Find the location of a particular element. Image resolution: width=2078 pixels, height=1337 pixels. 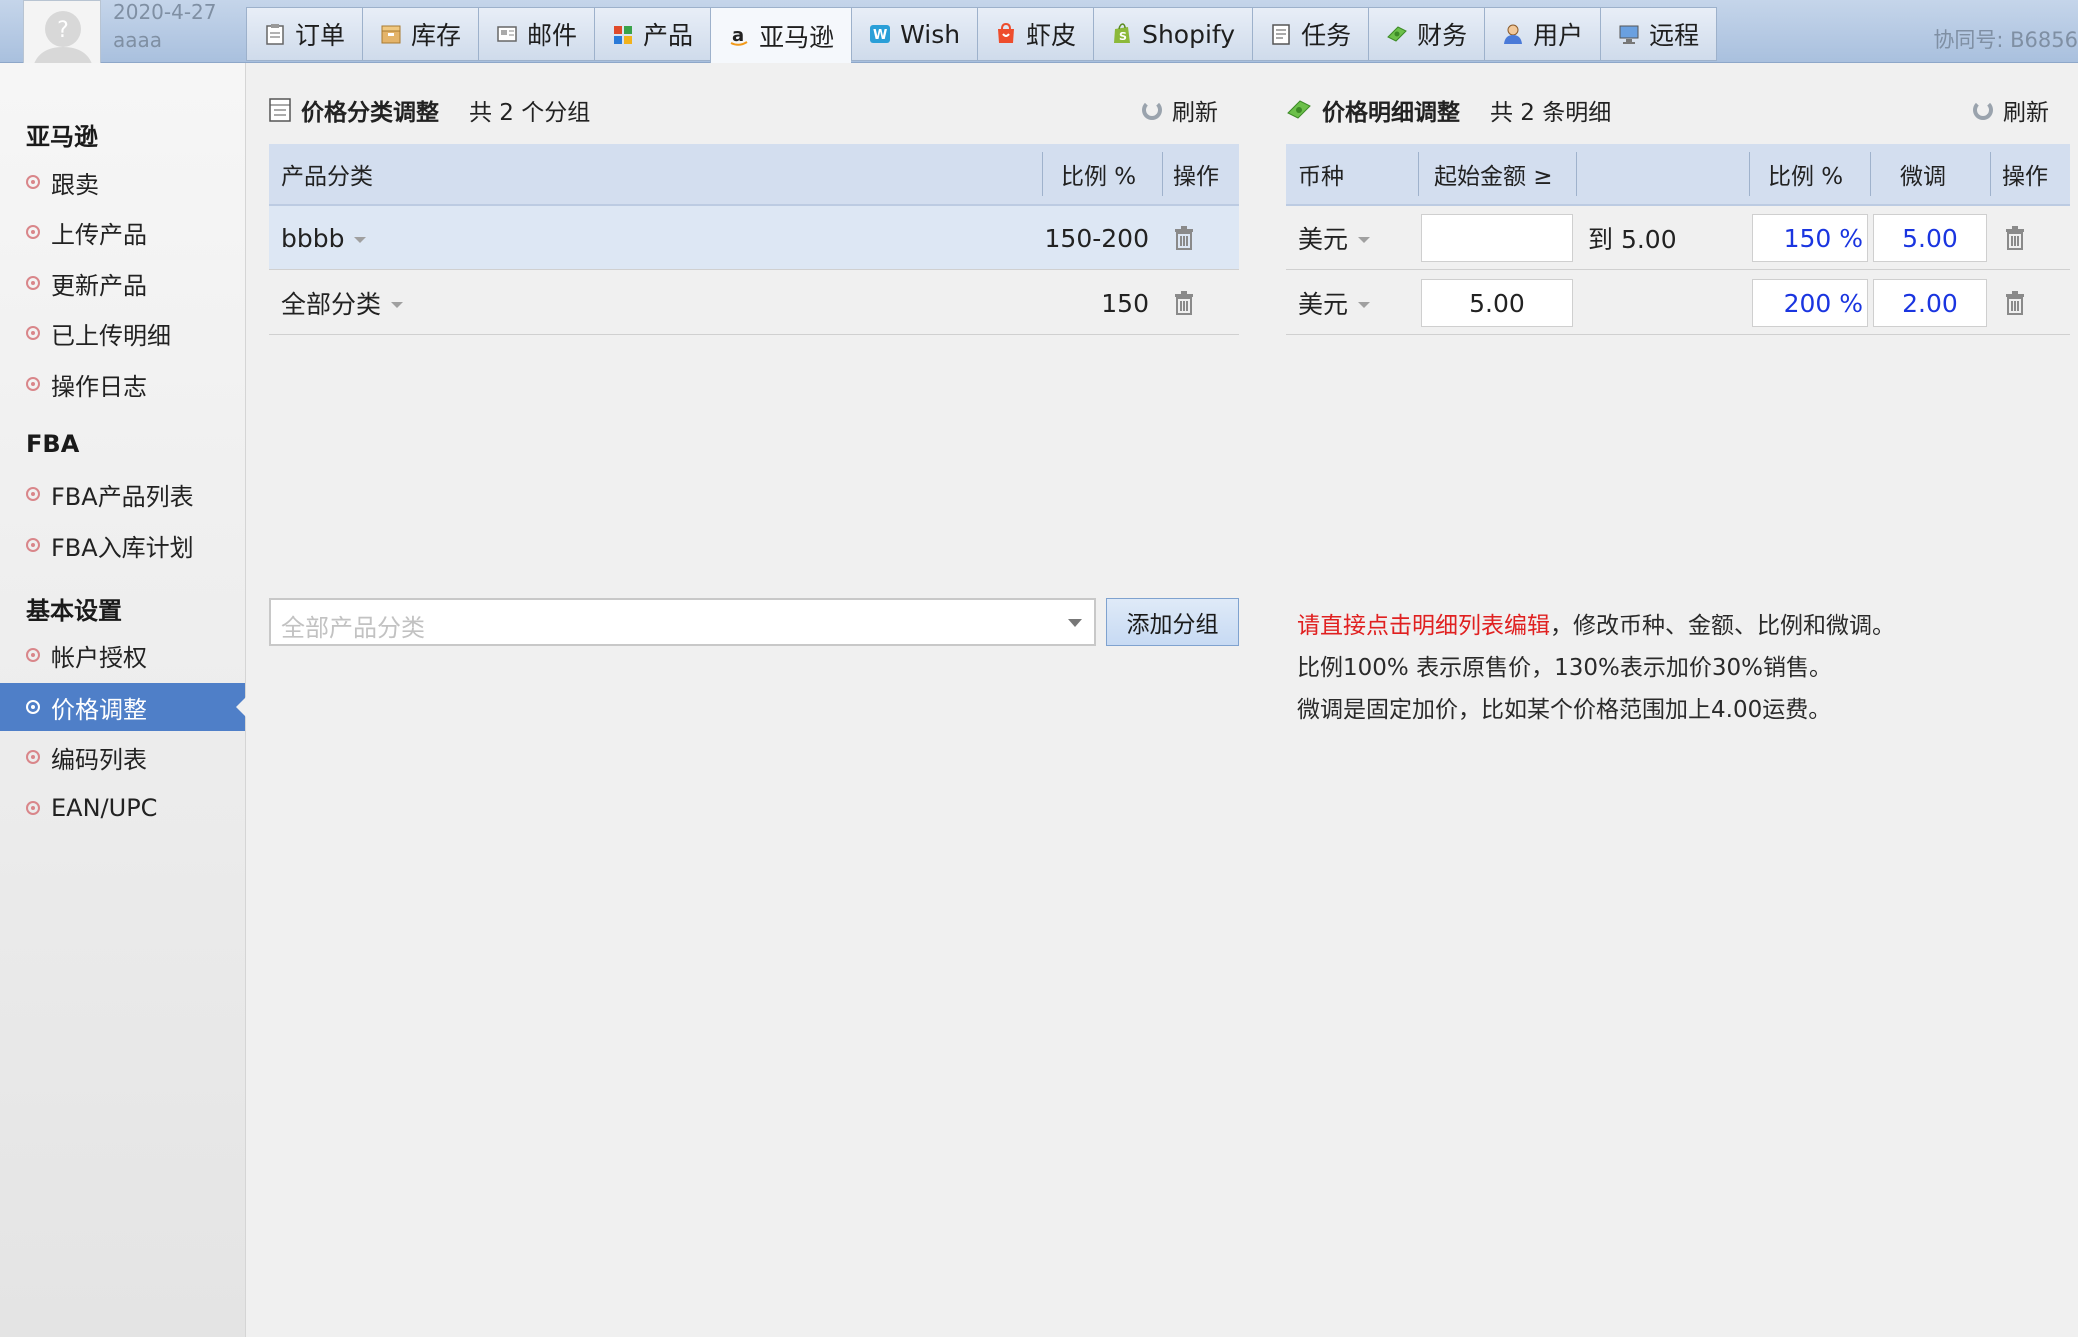

help-emphasis: 请直接点击明细列表编辑 is located at coordinates (1423, 626).